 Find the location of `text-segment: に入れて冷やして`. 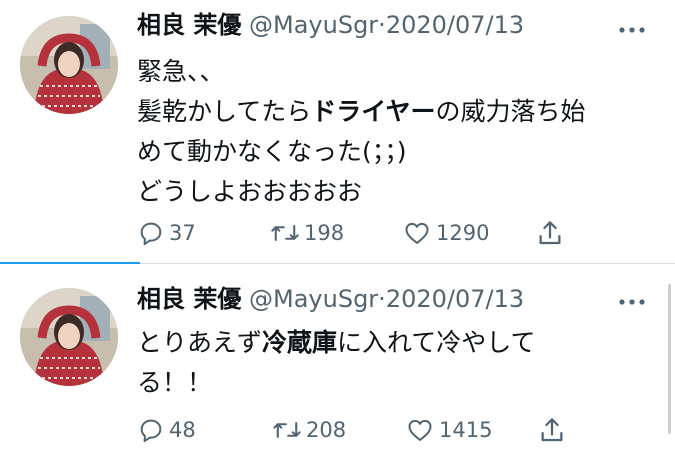

text-segment: に入れて冷やして is located at coordinates (436, 342).